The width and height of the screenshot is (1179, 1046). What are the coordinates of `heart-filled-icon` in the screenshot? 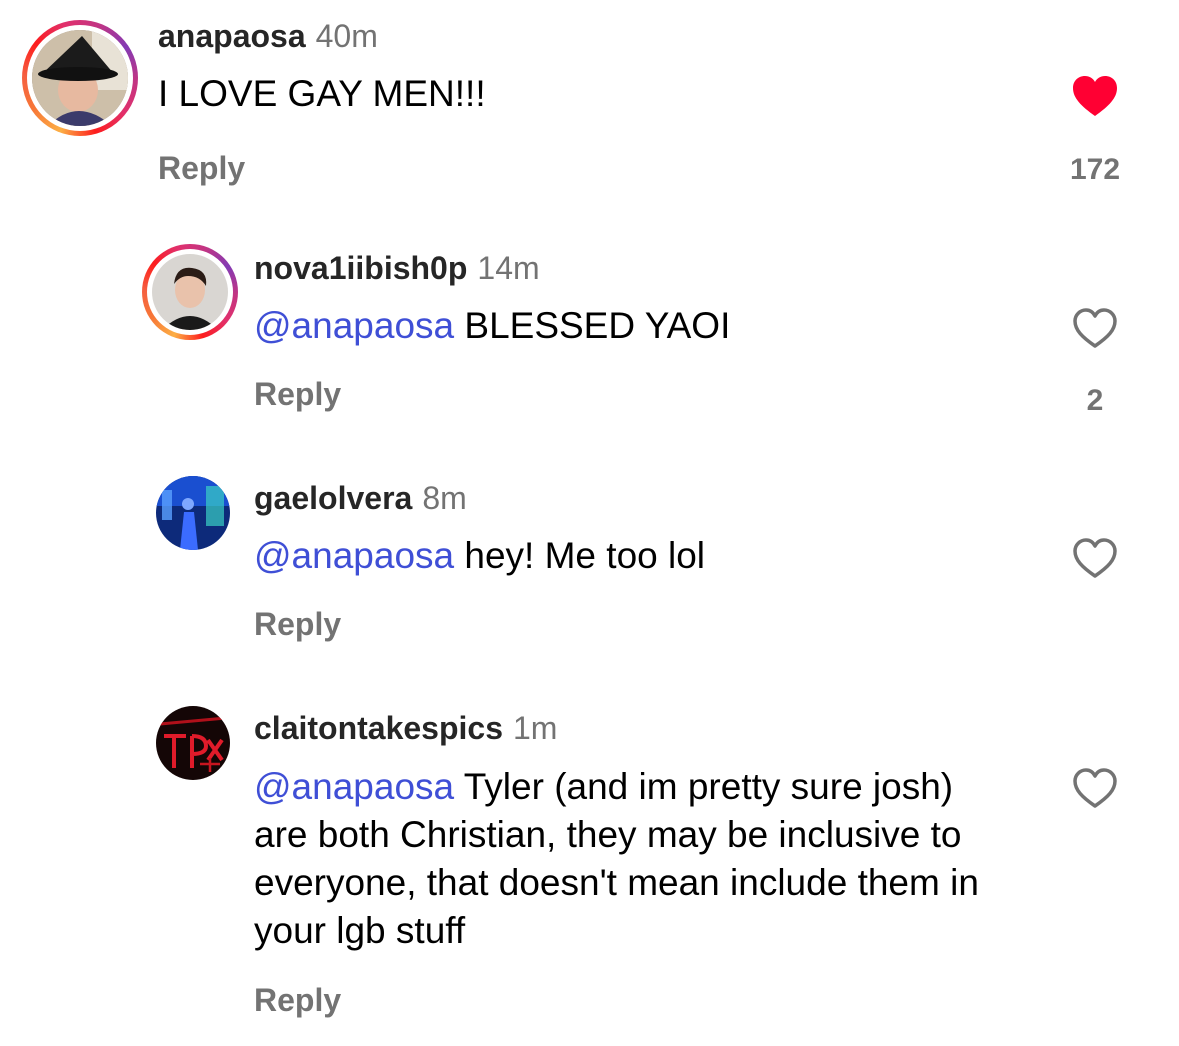 It's located at (1095, 96).